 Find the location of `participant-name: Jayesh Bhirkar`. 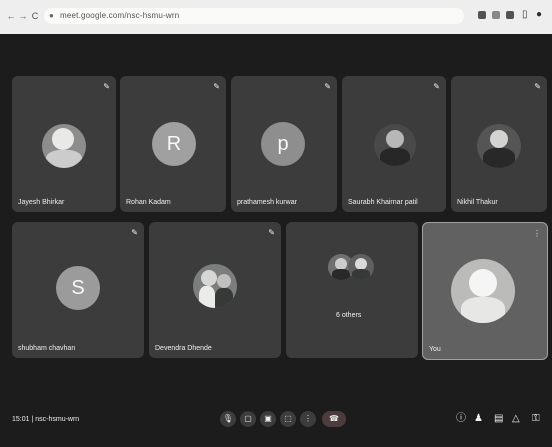

participant-name: Jayesh Bhirkar is located at coordinates (41, 202).